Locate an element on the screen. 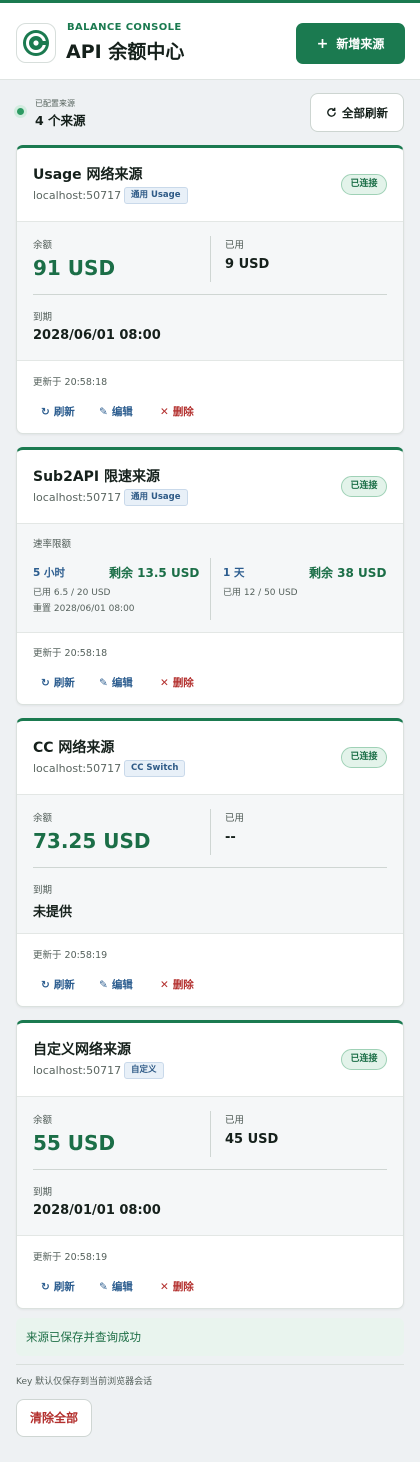  used-value: 45 USD is located at coordinates (252, 1139).